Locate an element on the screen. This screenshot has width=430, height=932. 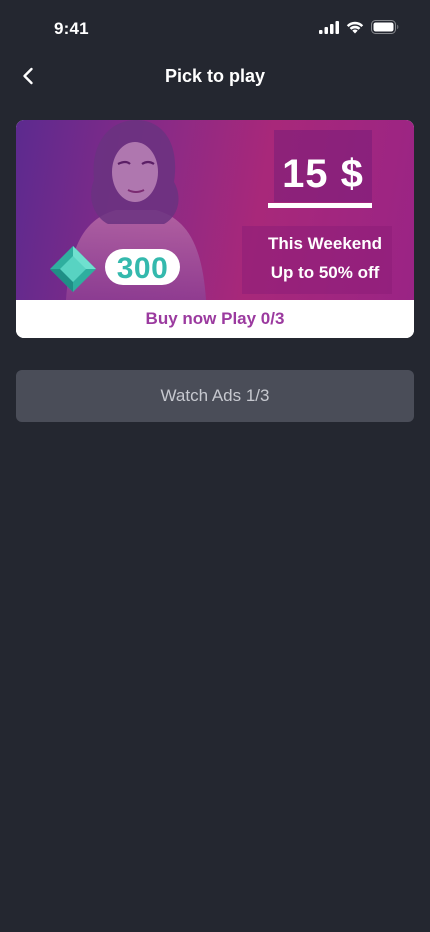
status-icons is located at coordinates (359, 27).